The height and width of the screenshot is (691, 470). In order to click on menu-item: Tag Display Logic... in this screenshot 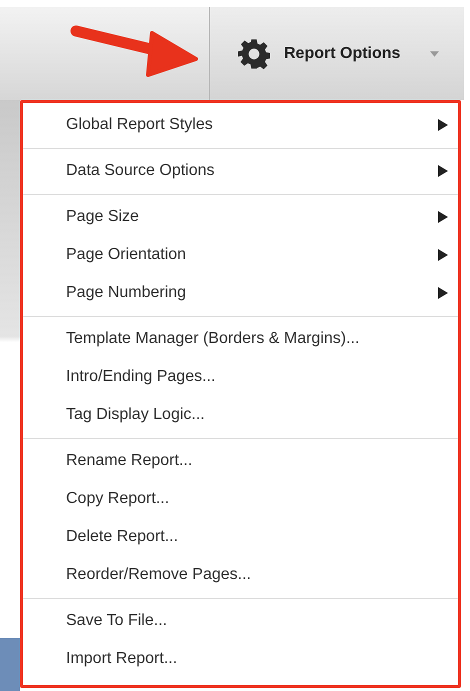, I will do `click(240, 415)`.